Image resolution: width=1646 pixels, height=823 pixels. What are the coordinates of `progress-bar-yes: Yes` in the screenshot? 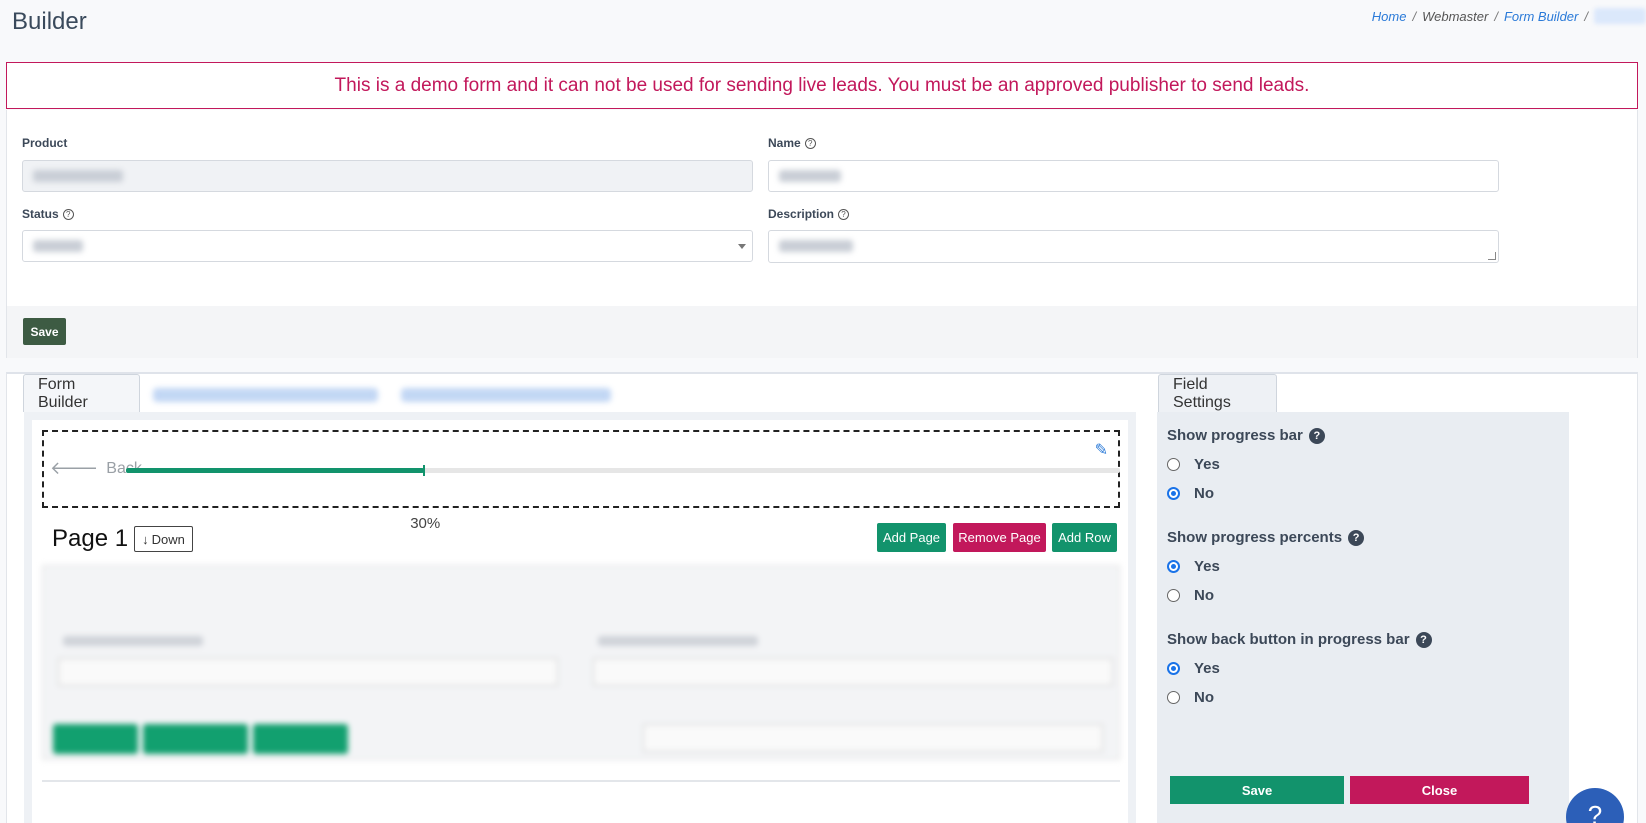 It's located at (1193, 464).